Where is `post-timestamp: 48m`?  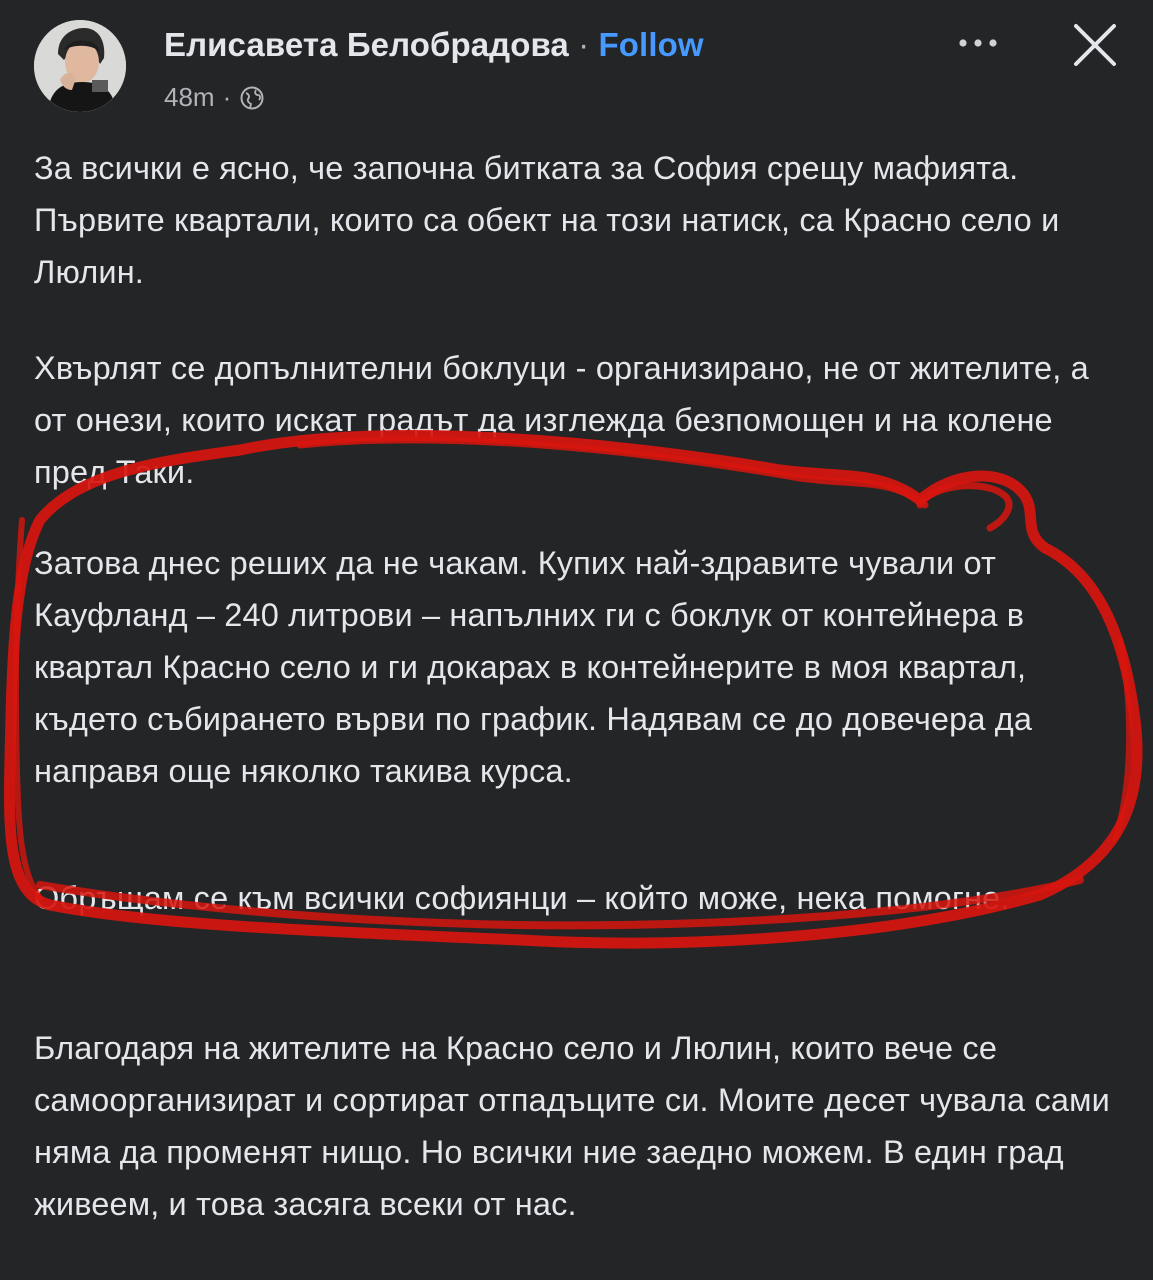 post-timestamp: 48m is located at coordinates (189, 97).